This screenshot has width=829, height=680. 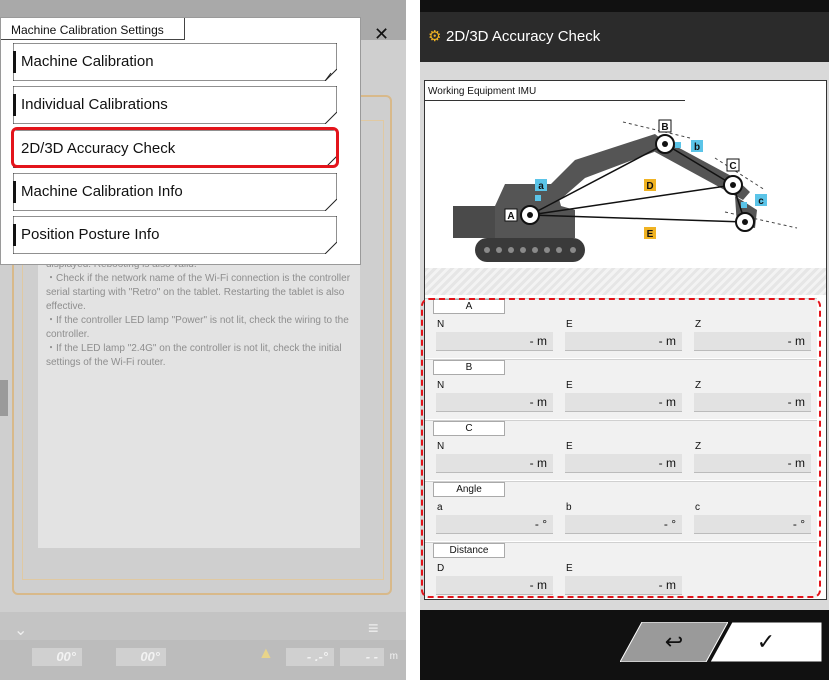 I want to click on angle-label-c: c, so click(x=761, y=201).